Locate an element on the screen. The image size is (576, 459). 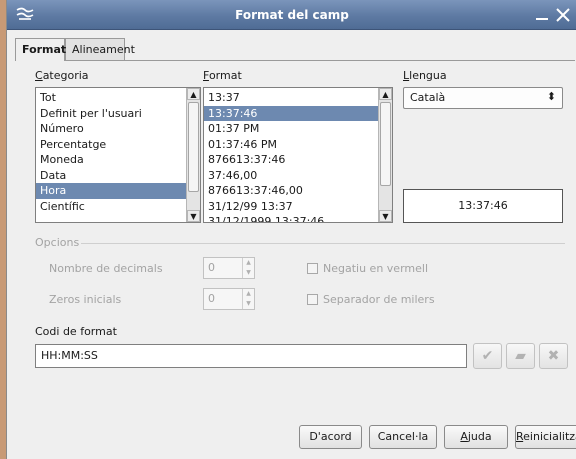
format-code-input: HH:MM:SS is located at coordinates (251, 356).